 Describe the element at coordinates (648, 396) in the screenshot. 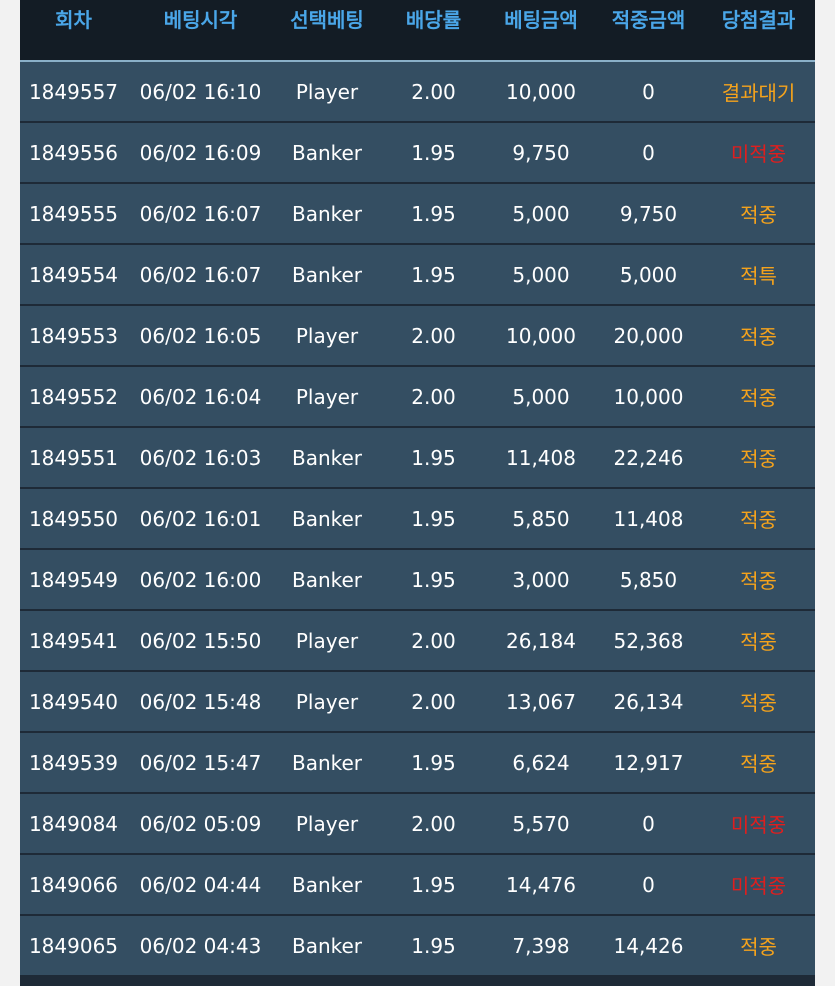

I see `cell-win-amount: 10,000` at that location.